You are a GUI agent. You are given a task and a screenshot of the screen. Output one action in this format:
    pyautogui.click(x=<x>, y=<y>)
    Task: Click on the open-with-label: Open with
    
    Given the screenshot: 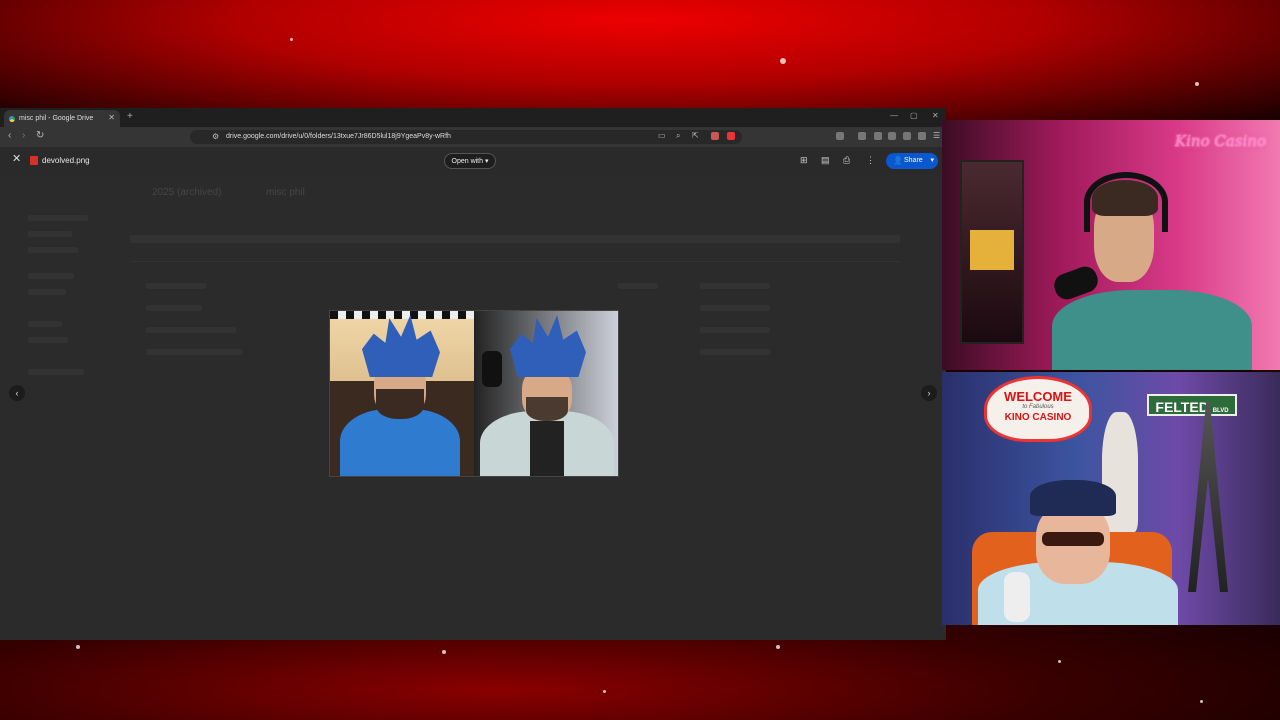 What is the action you would take?
    pyautogui.click(x=467, y=161)
    